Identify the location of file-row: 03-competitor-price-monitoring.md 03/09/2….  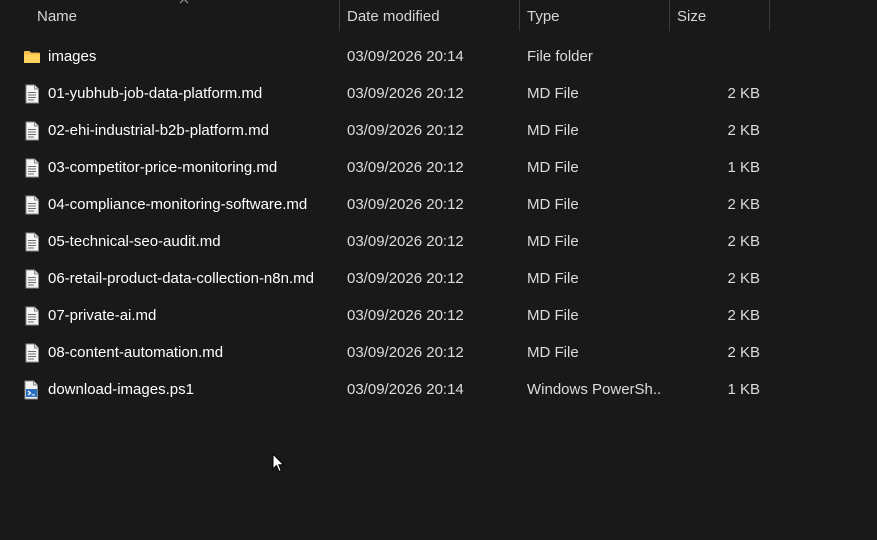
(438, 167).